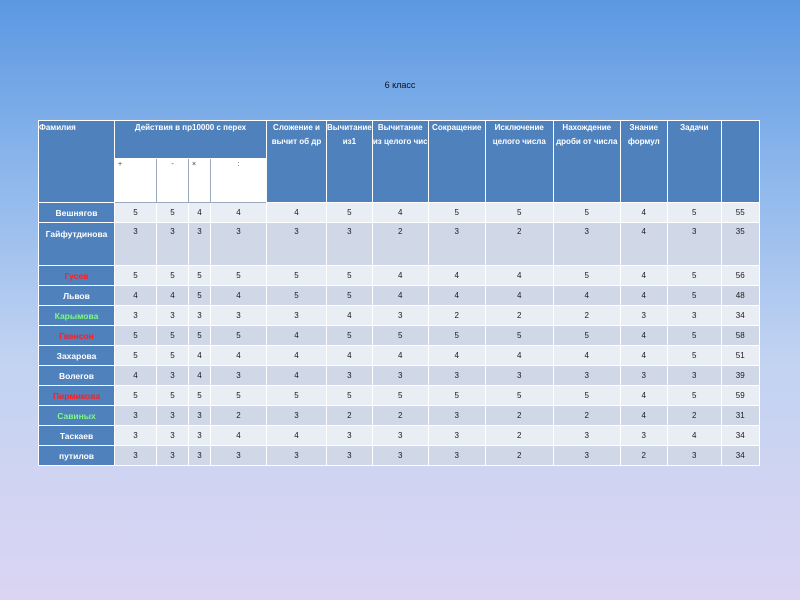 This screenshot has height=600, width=800. What do you see at coordinates (76, 275) in the screenshot?
I see `student-name: Гусев` at bounding box center [76, 275].